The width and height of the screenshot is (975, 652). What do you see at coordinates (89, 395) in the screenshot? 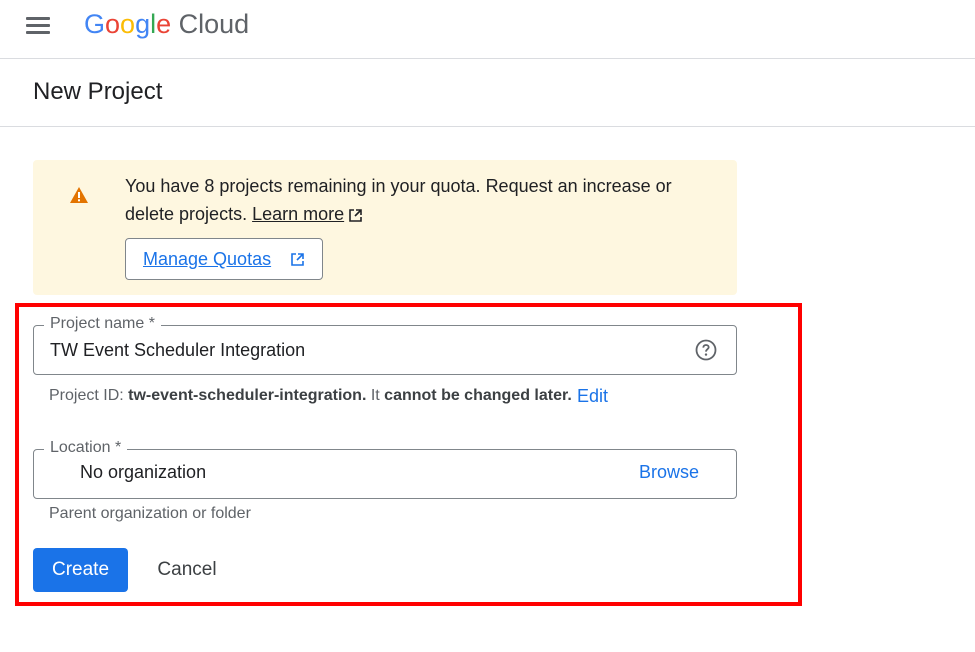
I see `project-id-prefix: Project ID:` at bounding box center [89, 395].